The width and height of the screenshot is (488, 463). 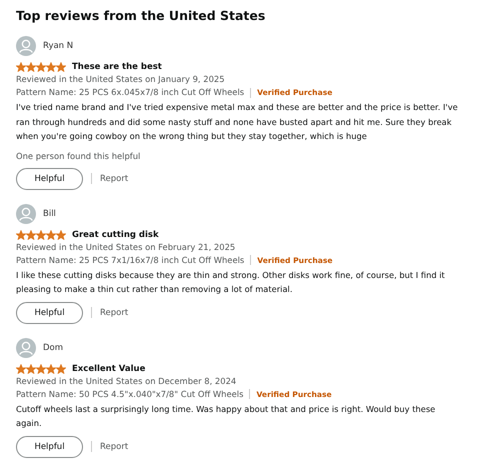 I want to click on reviewer-name: Dom, so click(x=53, y=347).